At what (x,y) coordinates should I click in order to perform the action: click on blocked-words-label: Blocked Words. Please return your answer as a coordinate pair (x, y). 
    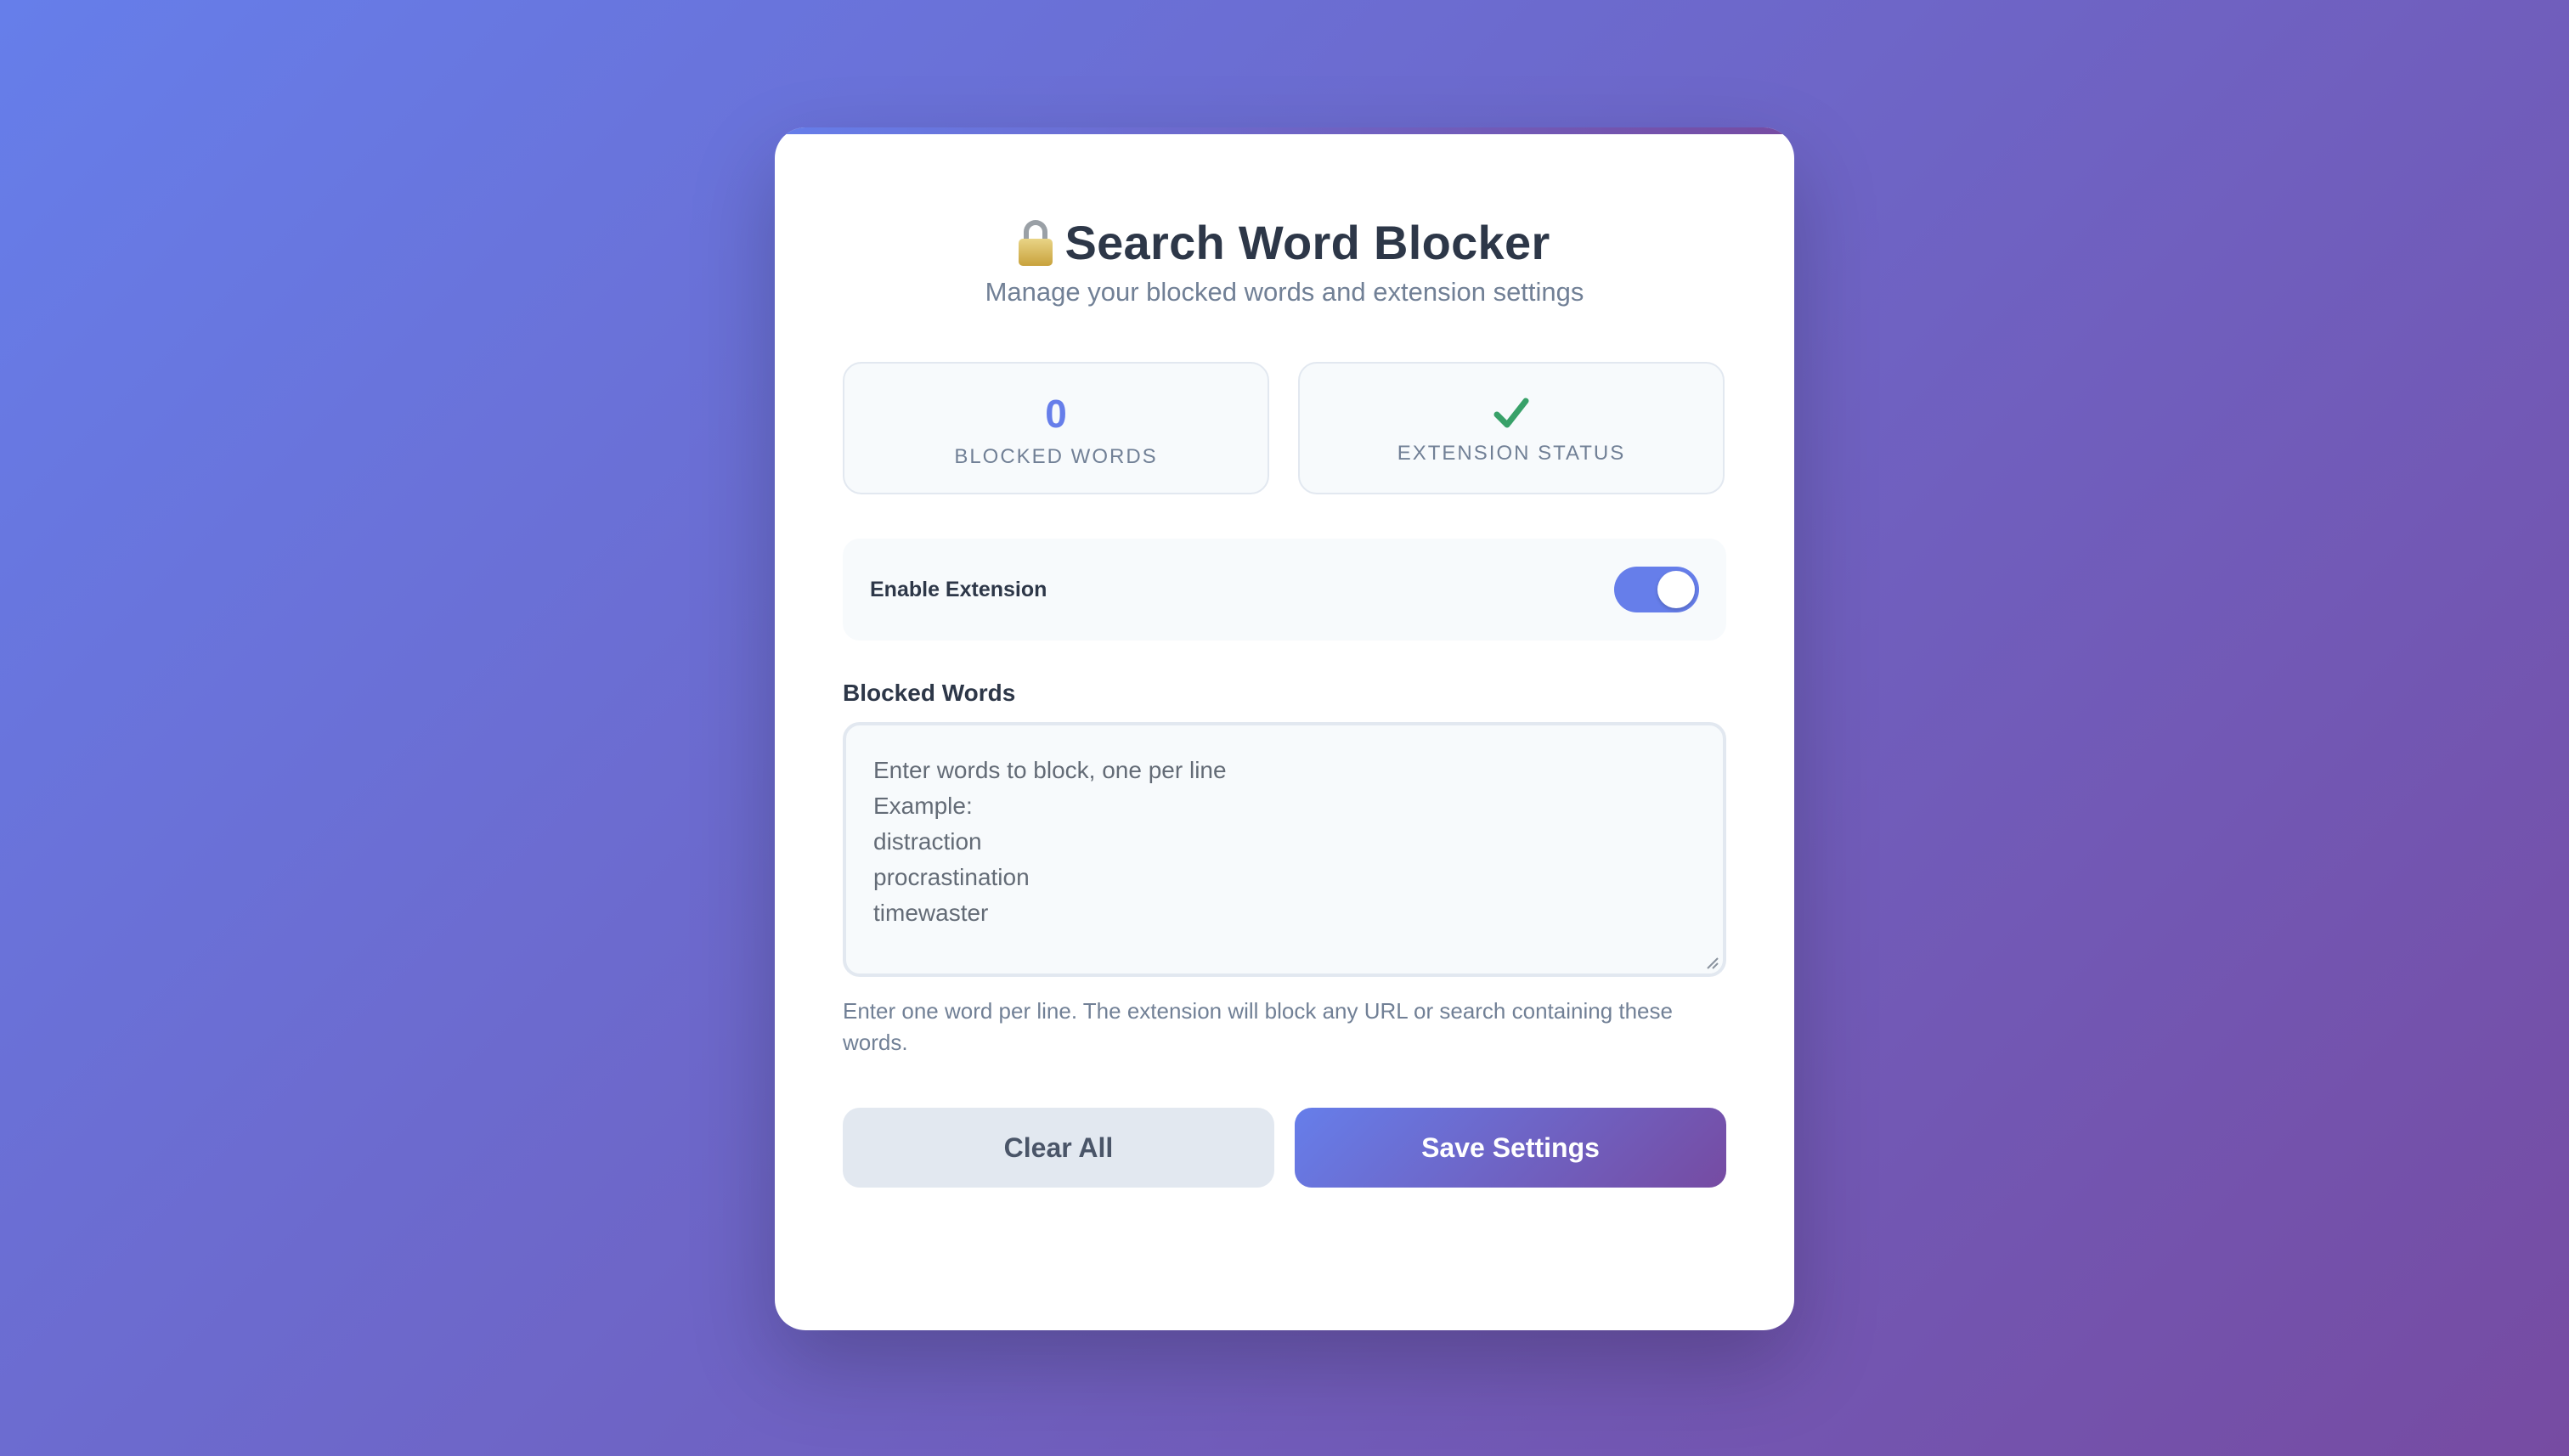
    Looking at the image, I should click on (930, 693).